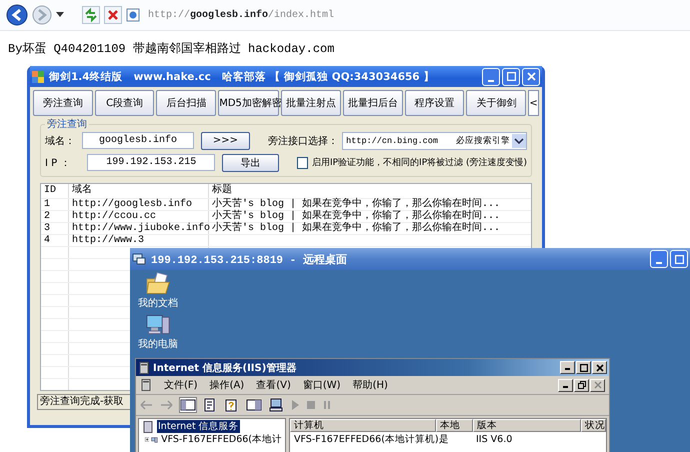 The image size is (690, 452). What do you see at coordinates (147, 439) in the screenshot?
I see `expand-icon` at bounding box center [147, 439].